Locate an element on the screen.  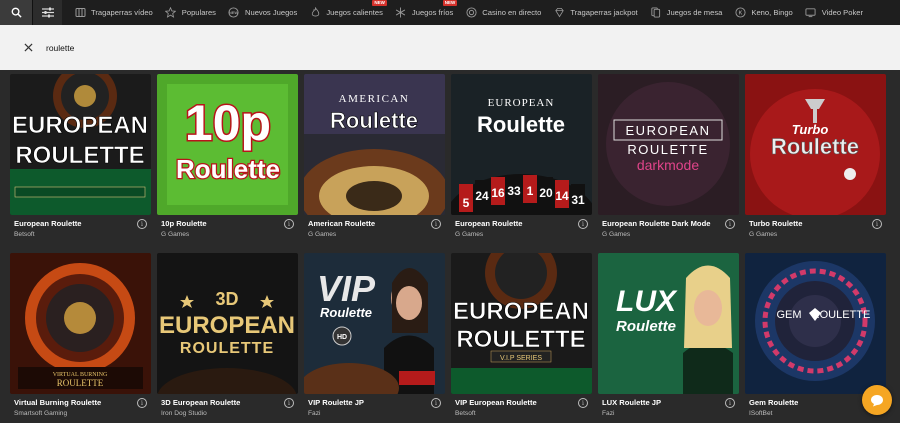
thumb-tag: darkmode is located at coordinates (668, 165).